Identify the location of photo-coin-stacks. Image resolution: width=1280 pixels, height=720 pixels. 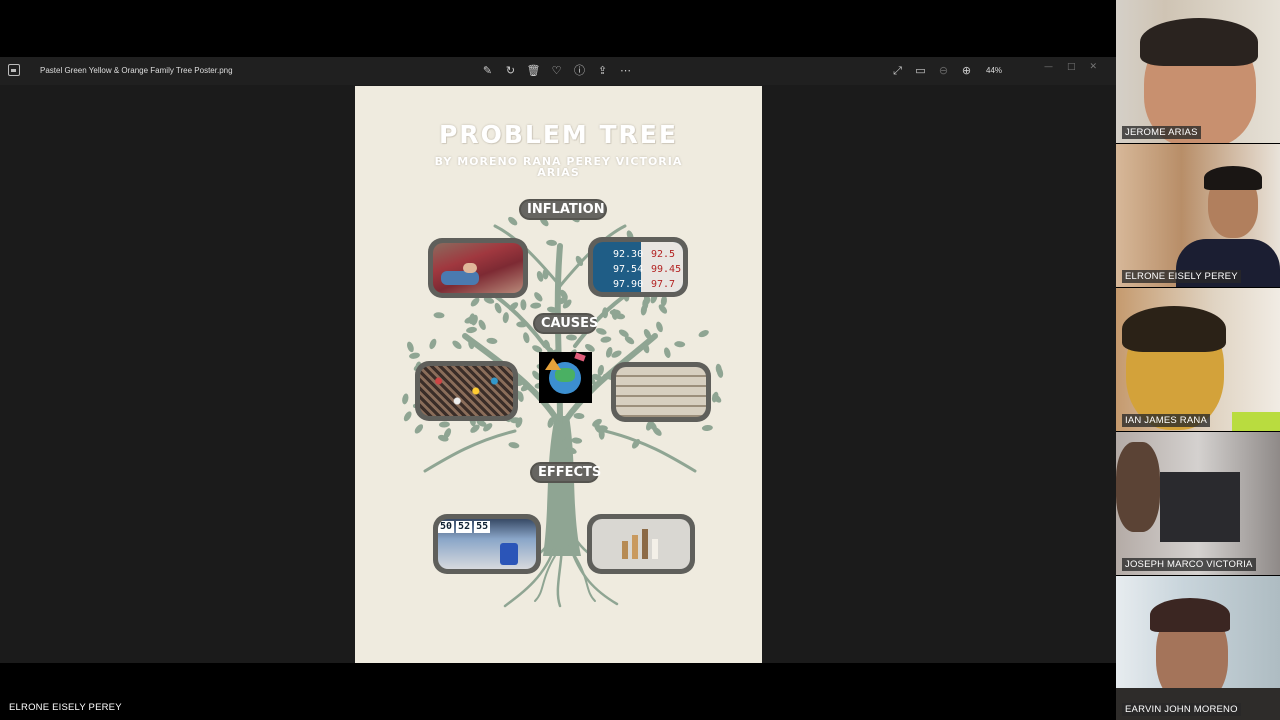
(641, 544).